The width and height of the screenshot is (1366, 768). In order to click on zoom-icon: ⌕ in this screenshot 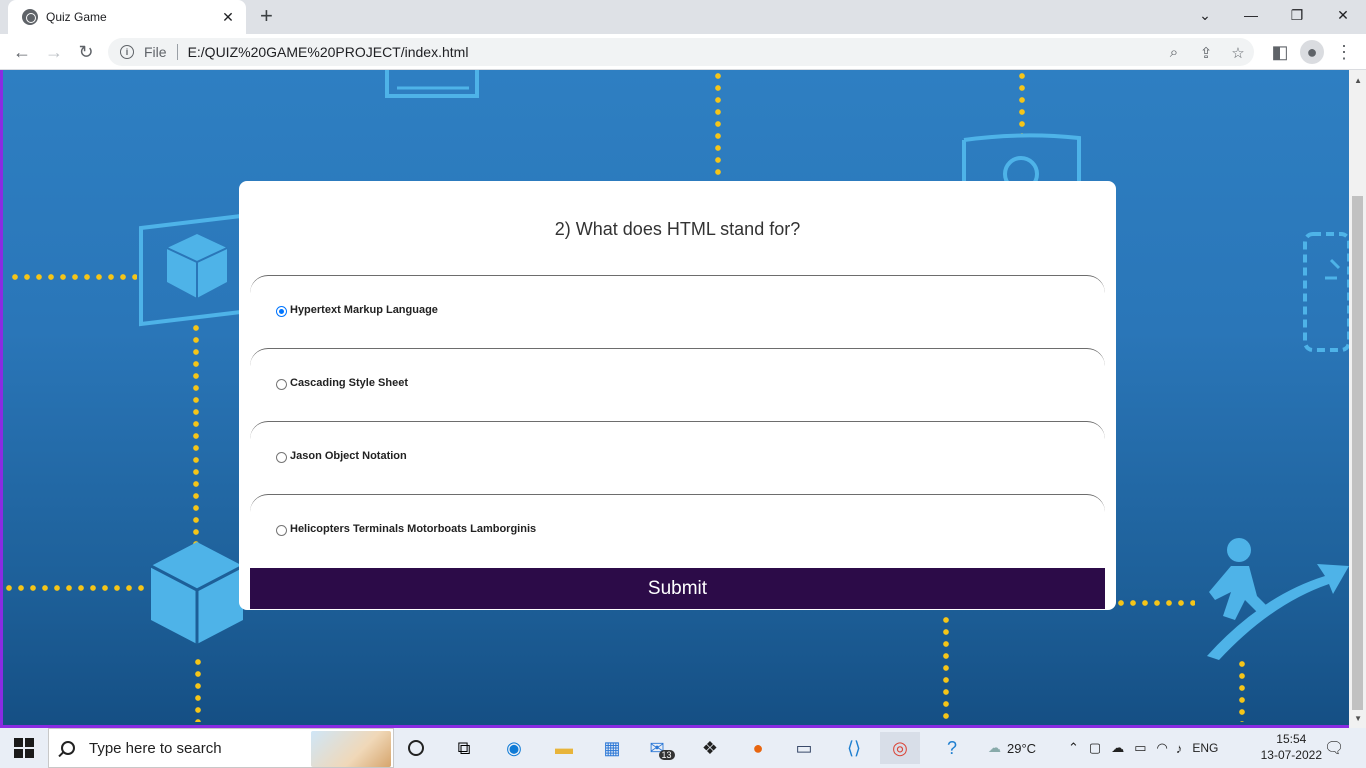, I will do `click(1174, 52)`.